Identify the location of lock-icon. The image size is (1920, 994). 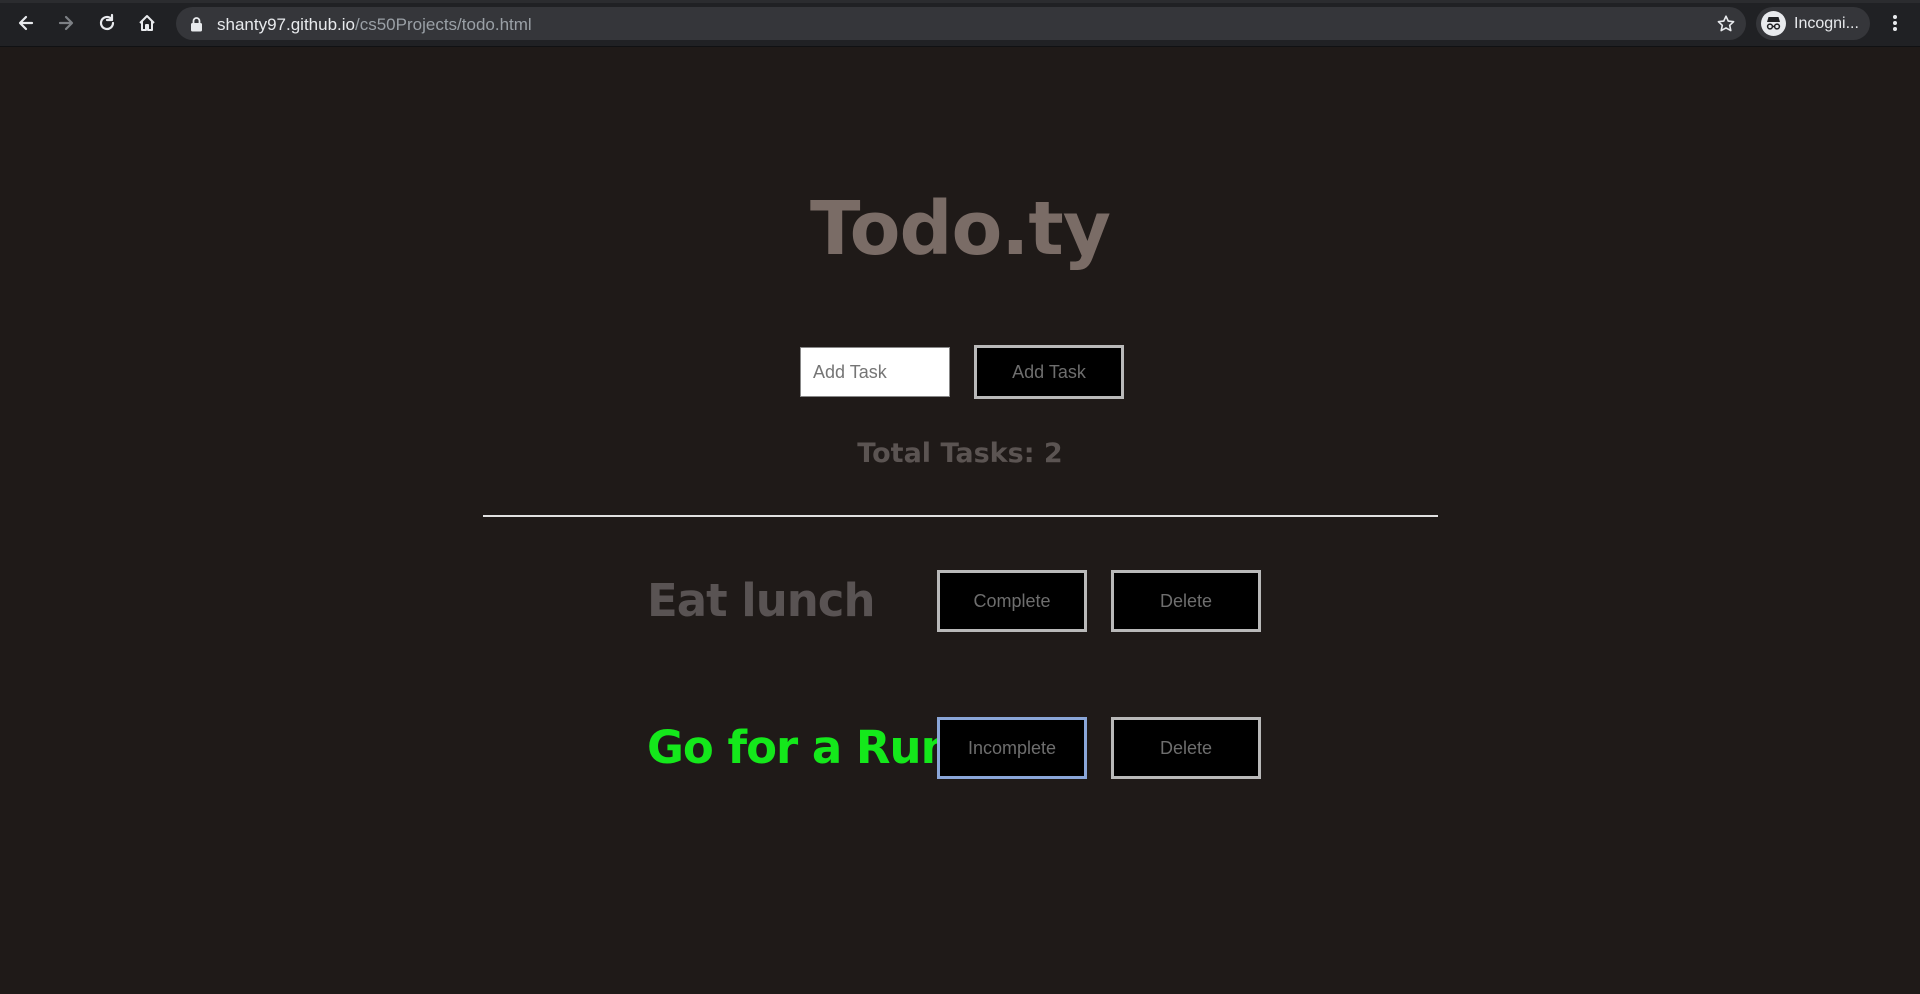
(196, 26).